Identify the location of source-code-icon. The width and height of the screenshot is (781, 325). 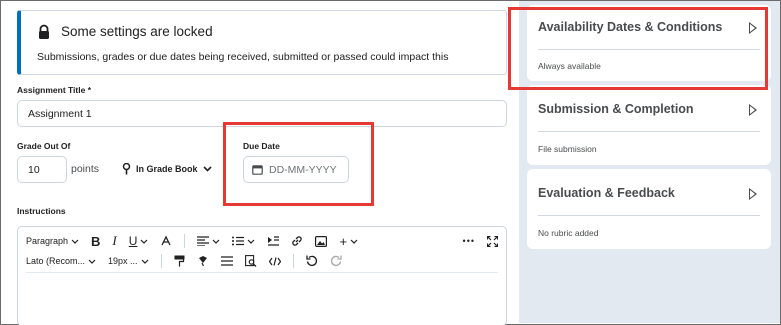
(274, 261).